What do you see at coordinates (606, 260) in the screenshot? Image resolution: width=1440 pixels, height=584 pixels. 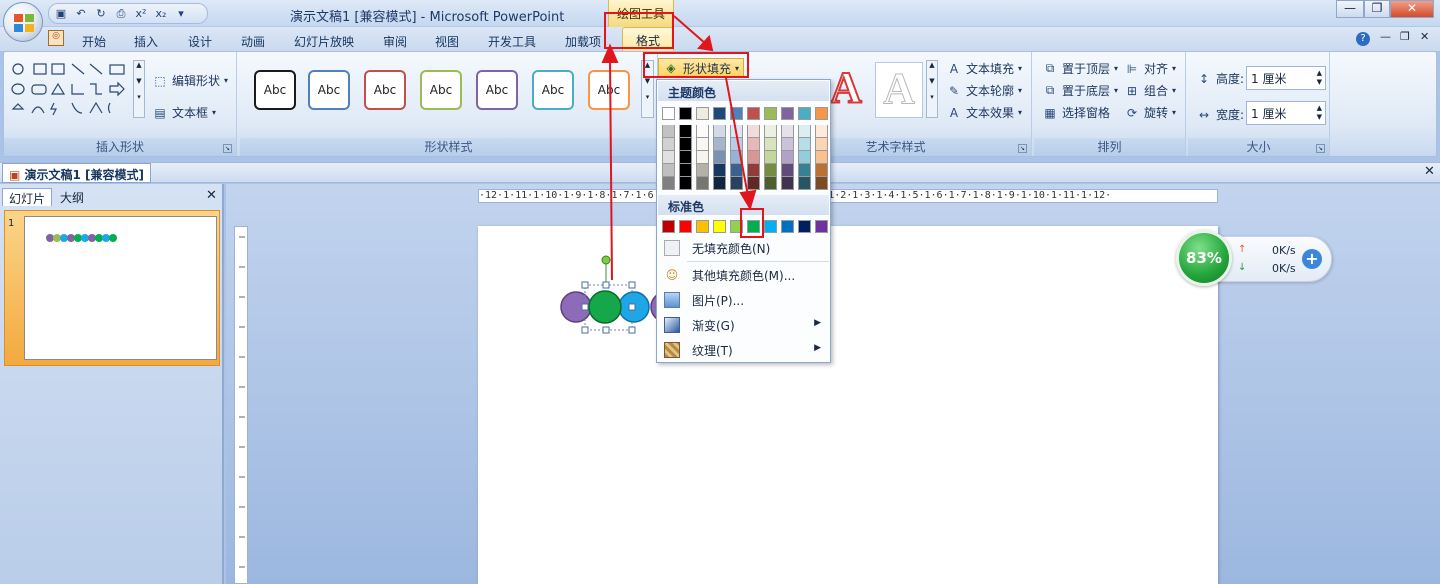 I see `rotation-handle-icon` at bounding box center [606, 260].